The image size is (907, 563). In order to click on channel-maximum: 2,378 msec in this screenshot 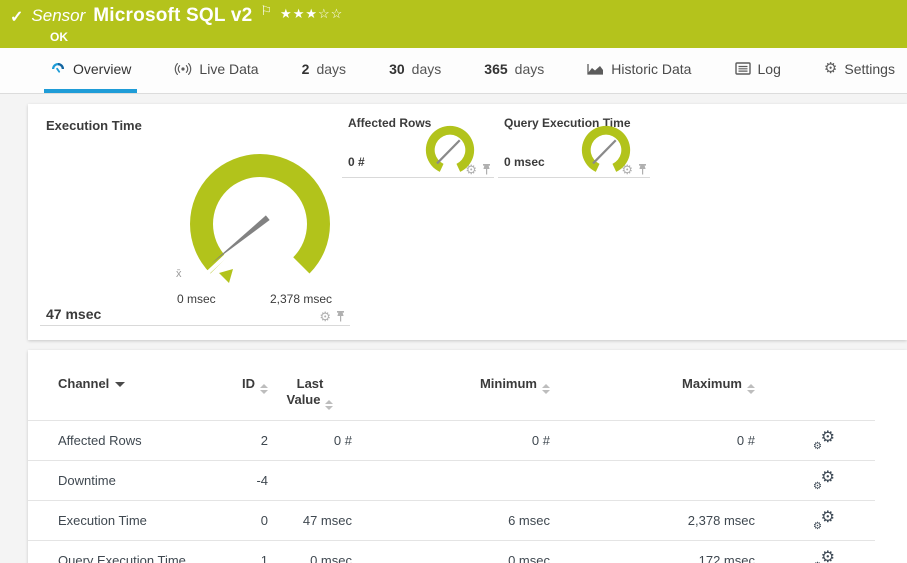, I will do `click(652, 520)`.